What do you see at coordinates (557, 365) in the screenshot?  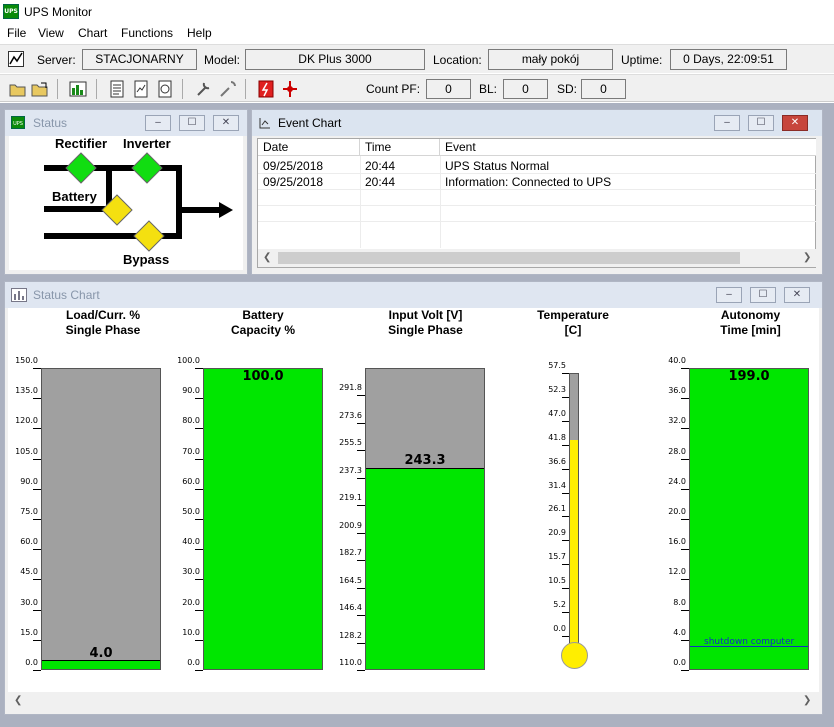 I see `tick-label: 57.5` at bounding box center [557, 365].